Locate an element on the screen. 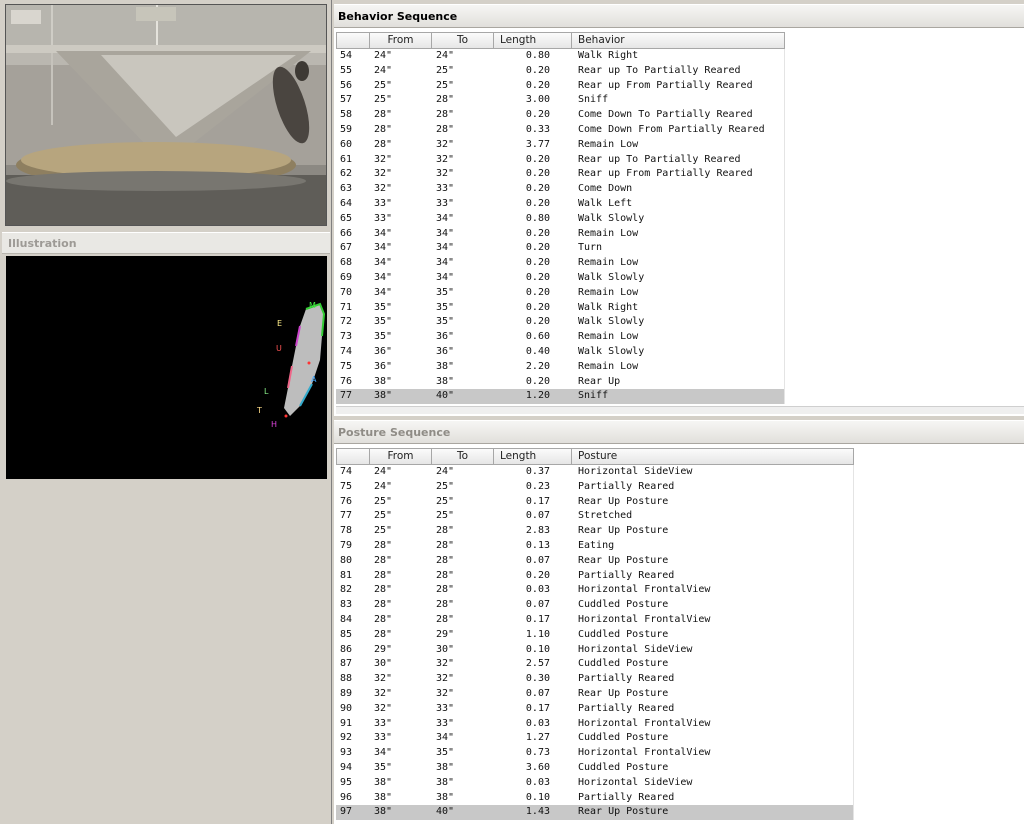 Image resolution: width=1024 pixels, height=824 pixels. table-row: 54 24" 24" 0.80 Walk Right is located at coordinates (560, 56).